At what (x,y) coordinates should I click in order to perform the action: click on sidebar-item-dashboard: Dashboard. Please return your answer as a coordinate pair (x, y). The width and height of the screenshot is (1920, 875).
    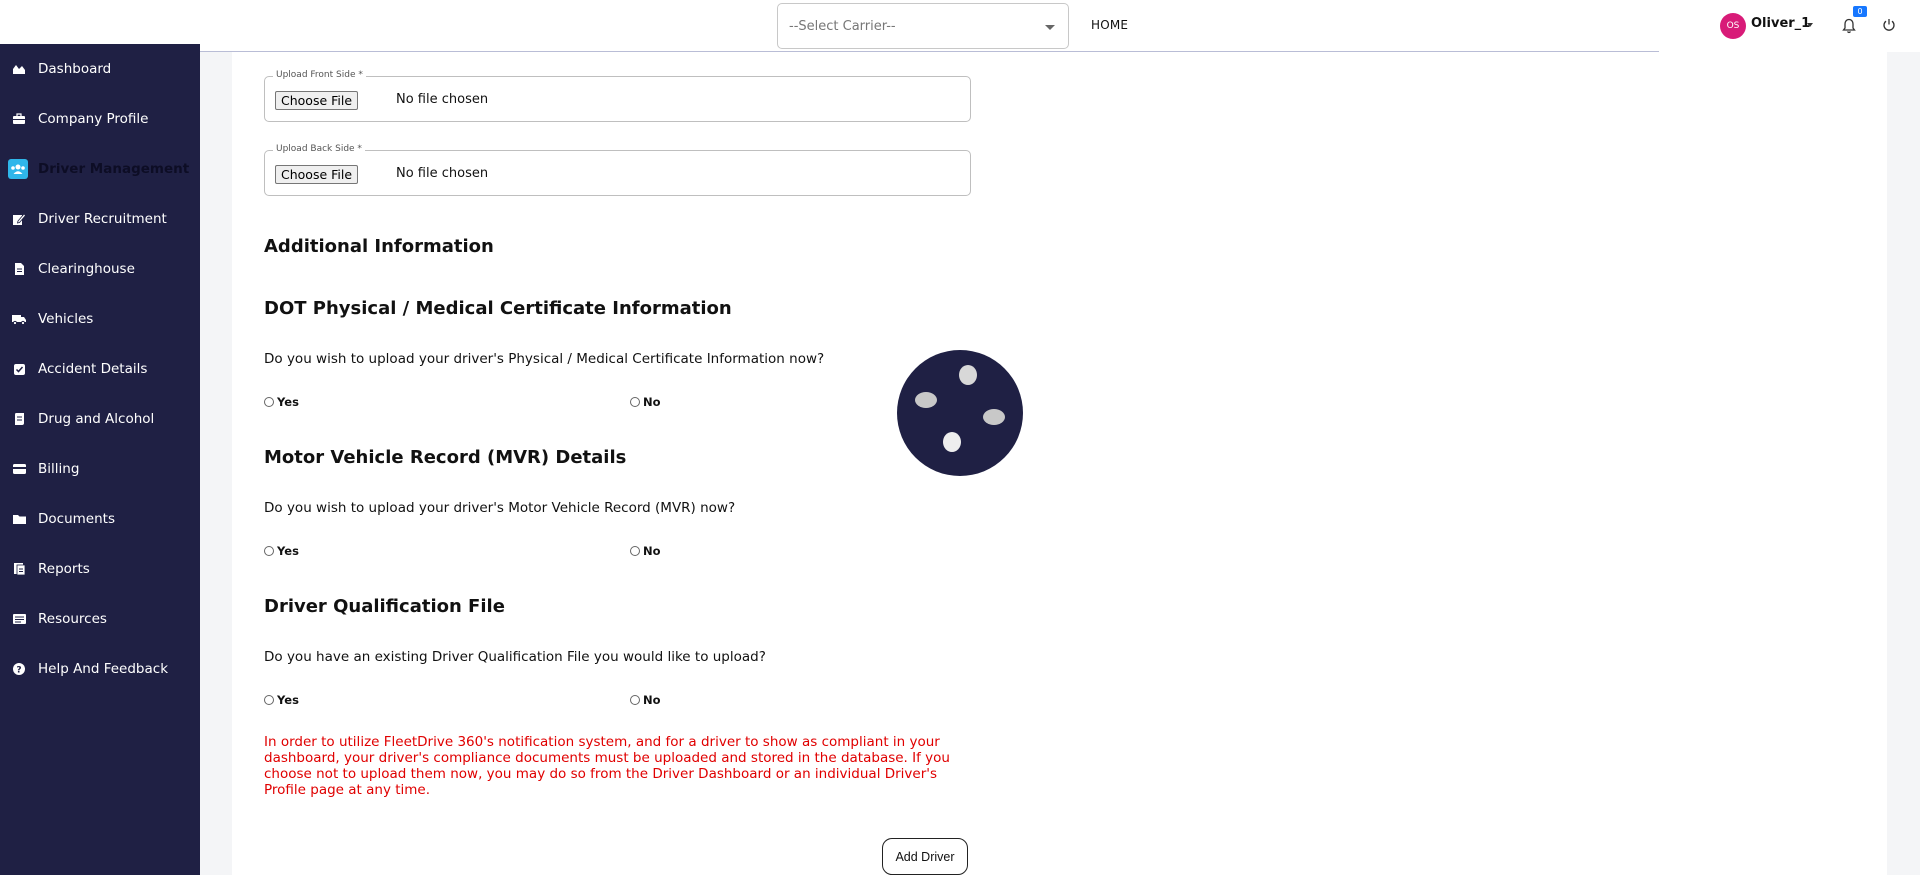
    Looking at the image, I should click on (100, 69).